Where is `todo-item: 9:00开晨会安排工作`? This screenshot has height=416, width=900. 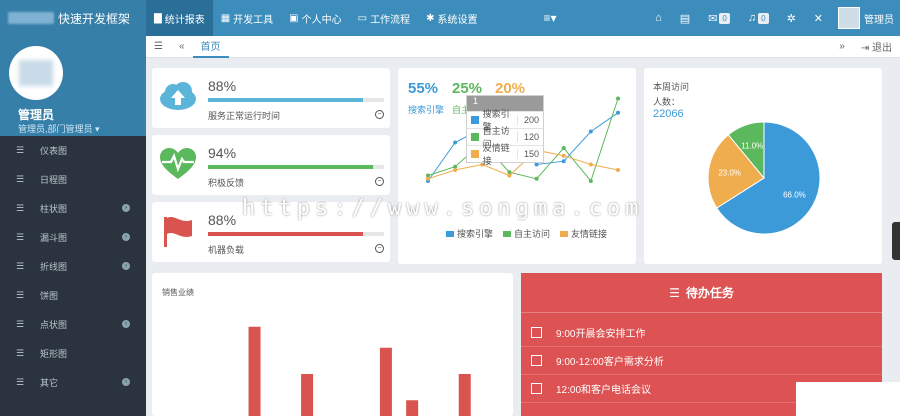 todo-item: 9:00开晨会安排工作 is located at coordinates (701, 333).